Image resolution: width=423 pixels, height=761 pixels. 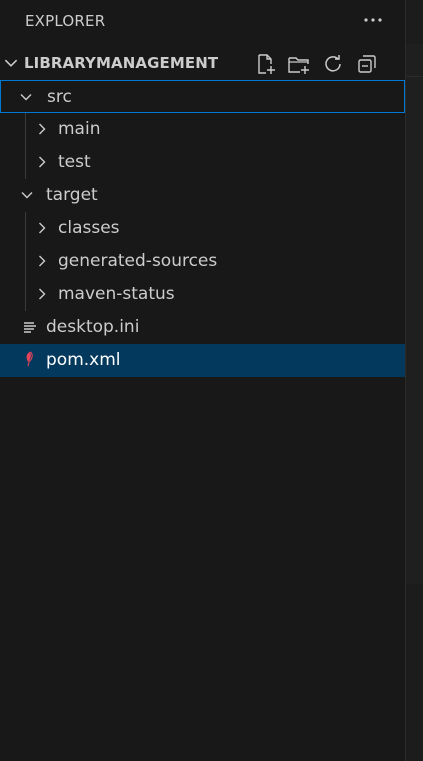 What do you see at coordinates (414, 314) in the screenshot?
I see `editor-area` at bounding box center [414, 314].